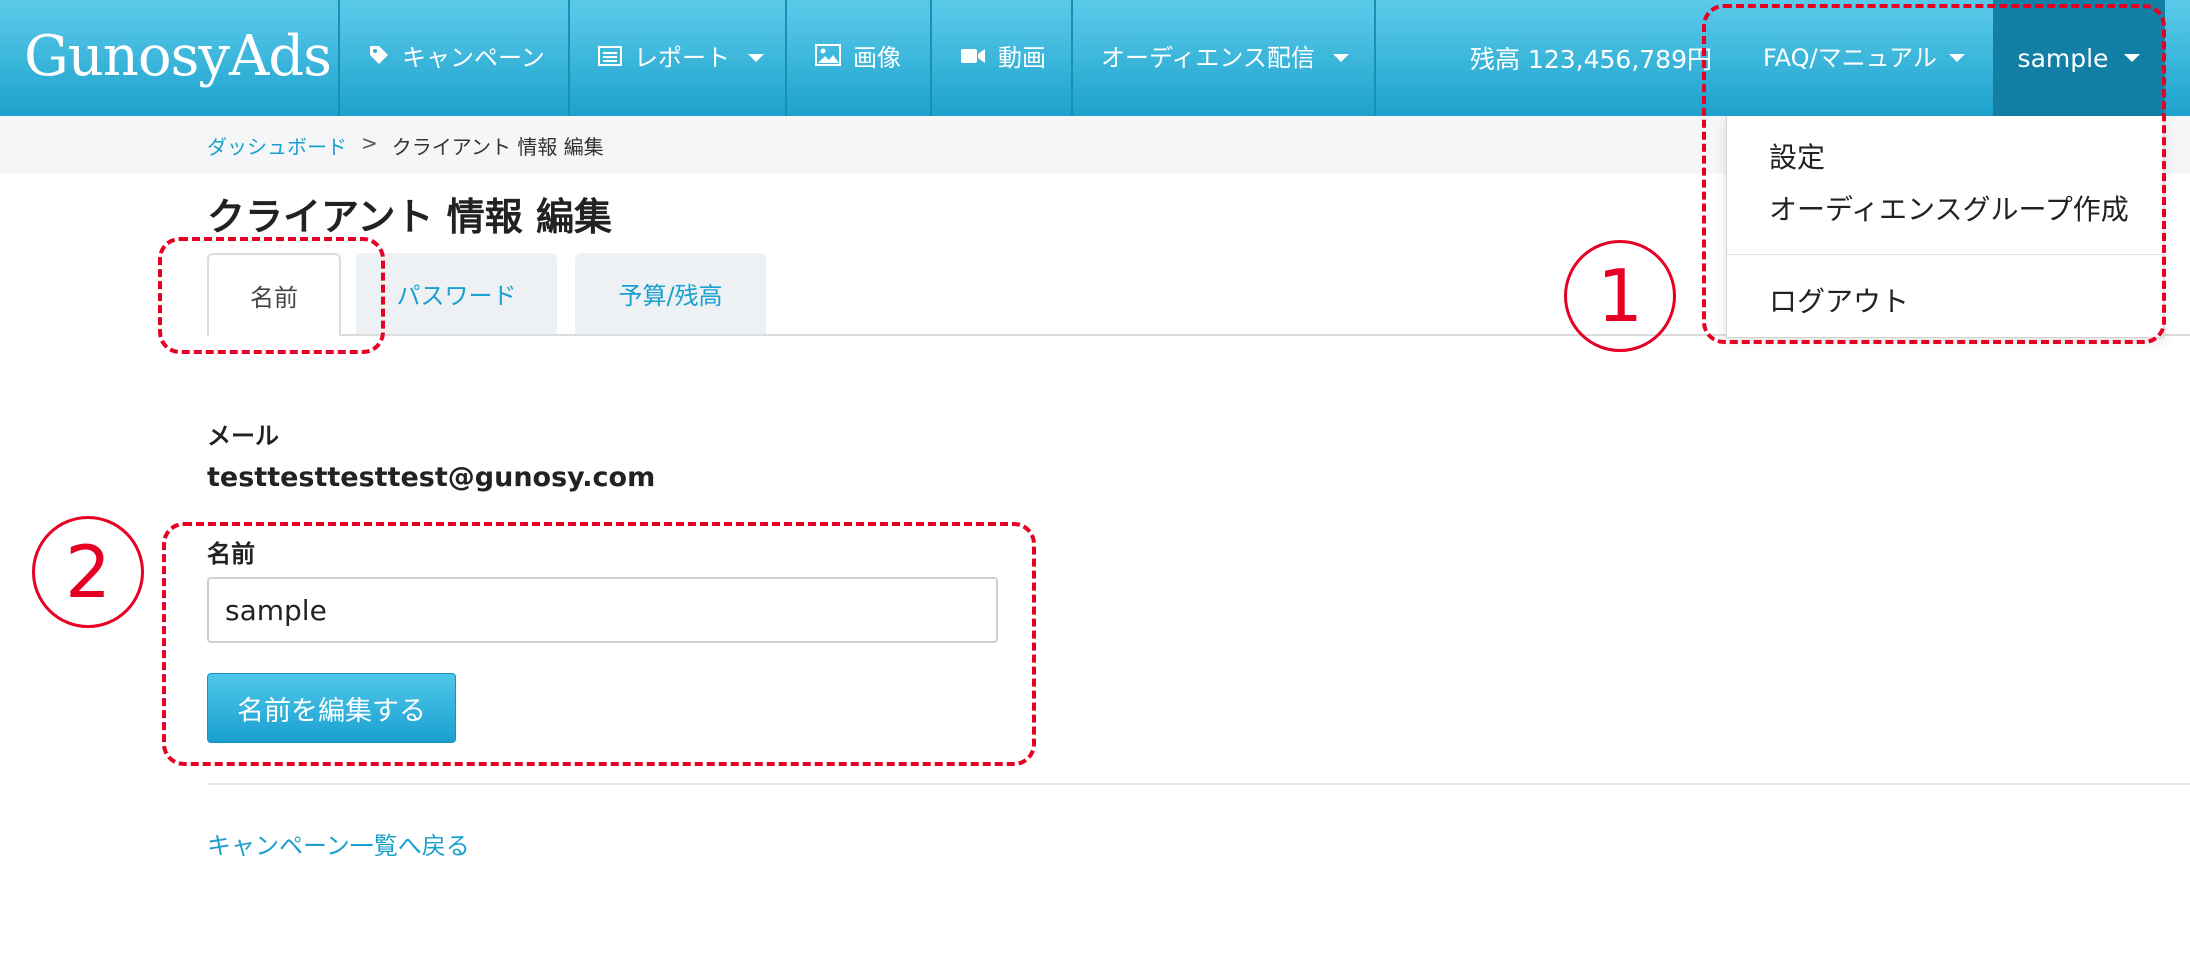 This screenshot has width=2190, height=956. What do you see at coordinates (277, 145) in the screenshot?
I see `breadcrumb-dashboard-link: ダッシュボード` at bounding box center [277, 145].